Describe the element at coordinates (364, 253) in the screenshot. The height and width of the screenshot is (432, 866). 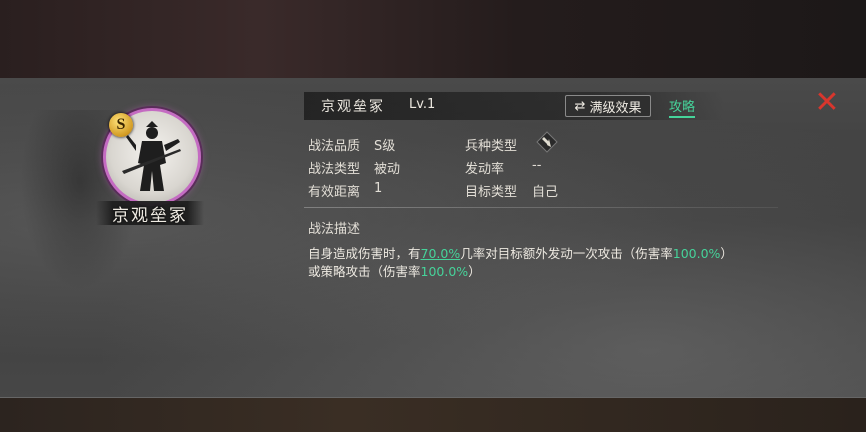
I see `desc-seg1: 自身造成伤害时，有` at that location.